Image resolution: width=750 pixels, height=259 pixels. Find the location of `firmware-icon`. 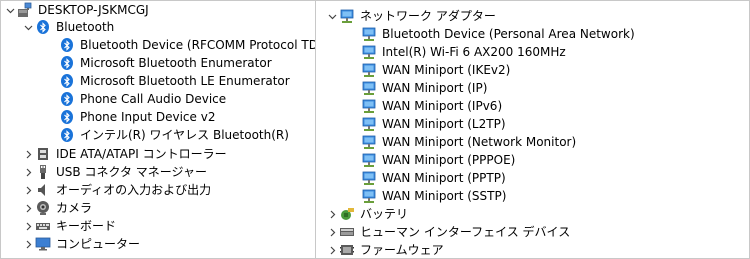

firmware-icon is located at coordinates (347, 250).